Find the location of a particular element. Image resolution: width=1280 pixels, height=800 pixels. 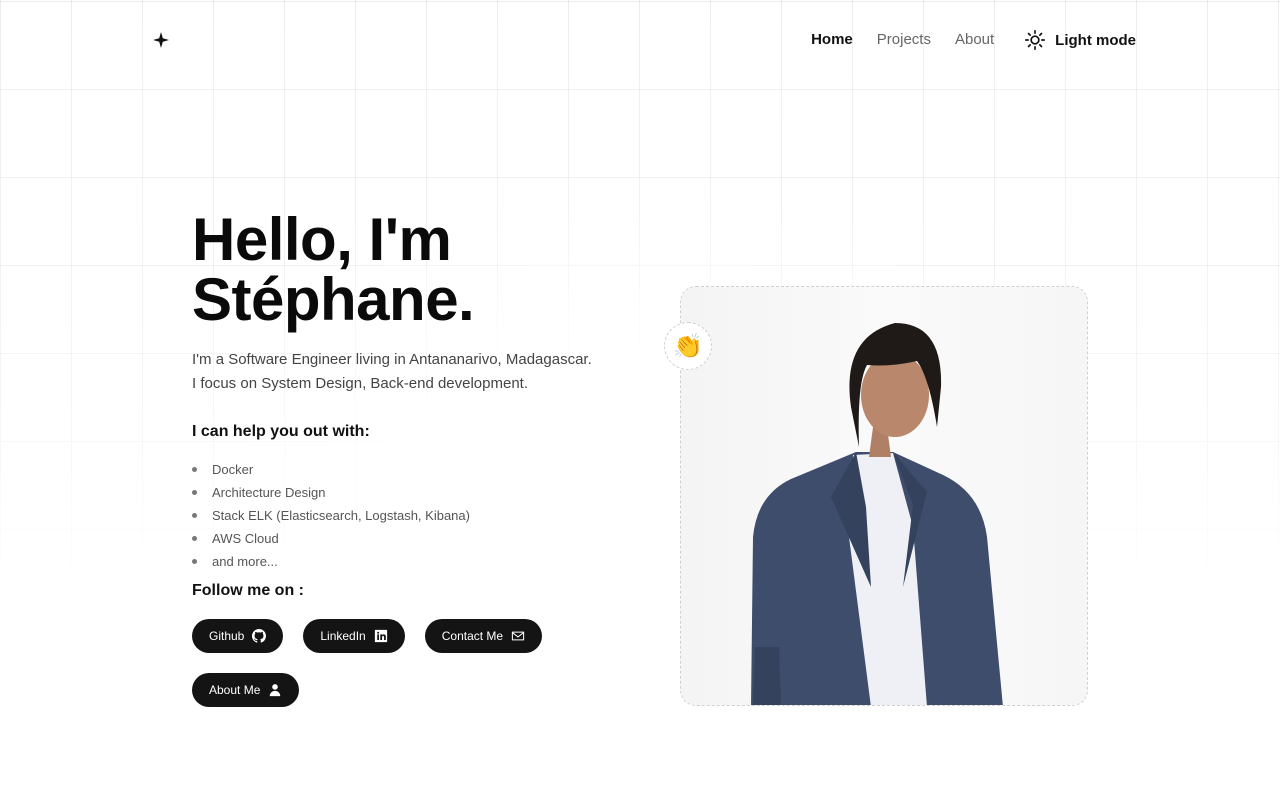

sun-icon is located at coordinates (1035, 40).